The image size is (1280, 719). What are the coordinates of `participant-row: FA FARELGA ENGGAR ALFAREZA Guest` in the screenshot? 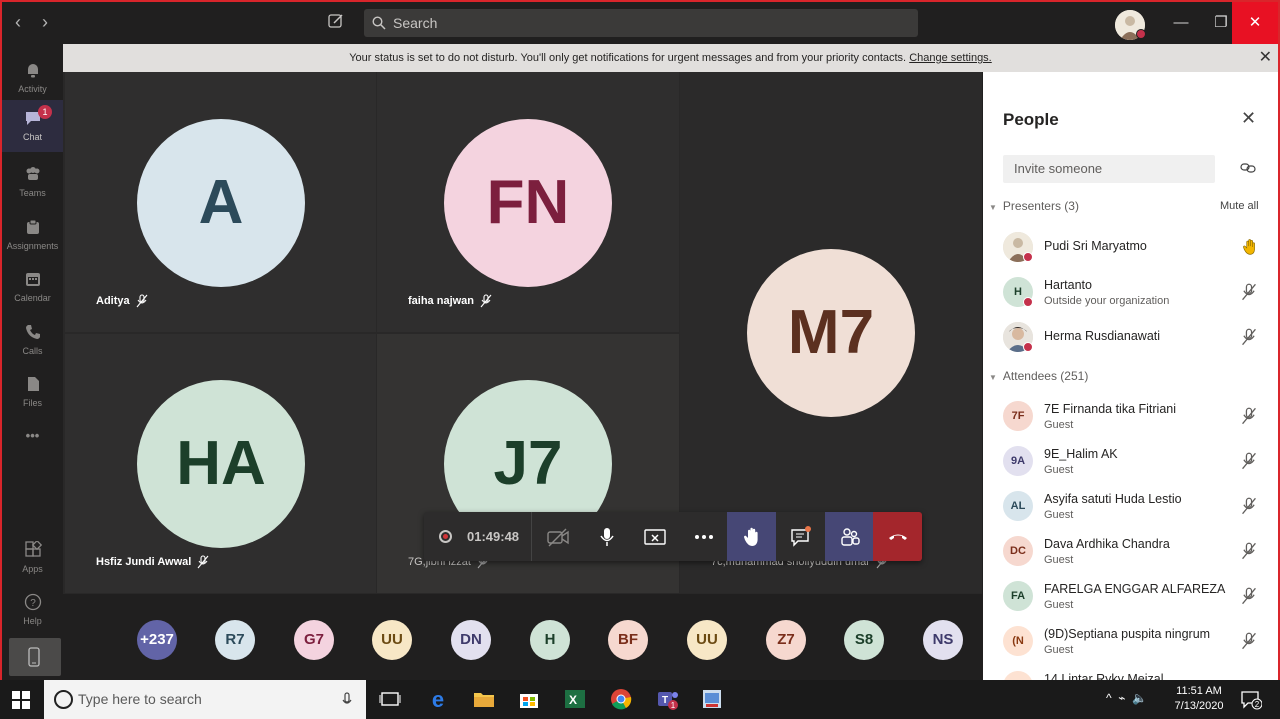 It's located at (1138, 599).